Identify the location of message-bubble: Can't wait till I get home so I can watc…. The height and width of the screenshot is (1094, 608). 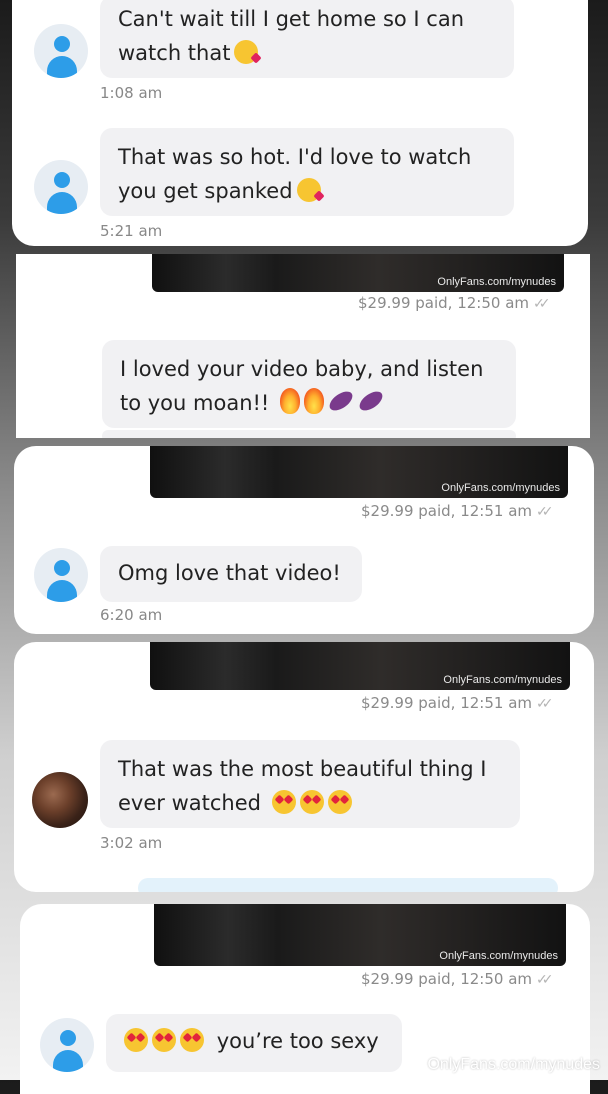
(307, 39).